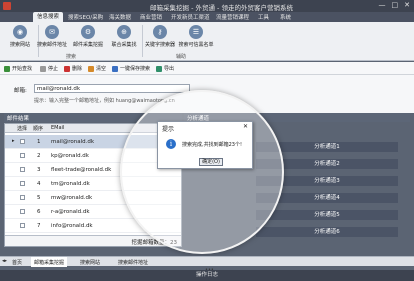 The width and height of the screenshot is (414, 281). I want to click on tab-scroll-icon: ◂▸, so click(4, 261).